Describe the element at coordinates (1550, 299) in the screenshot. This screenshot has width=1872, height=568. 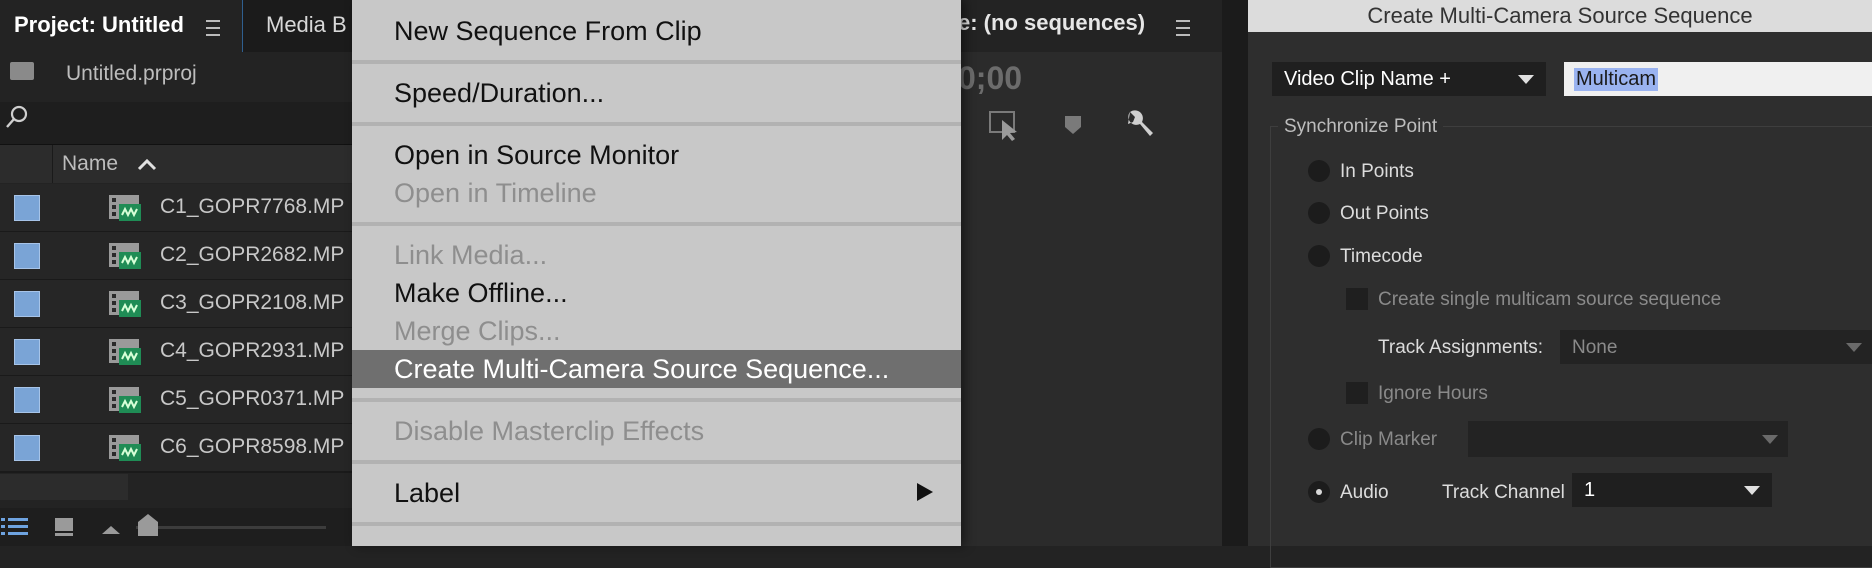
I see `single-multicam-sequence-label: Create single multicam source sequence` at that location.